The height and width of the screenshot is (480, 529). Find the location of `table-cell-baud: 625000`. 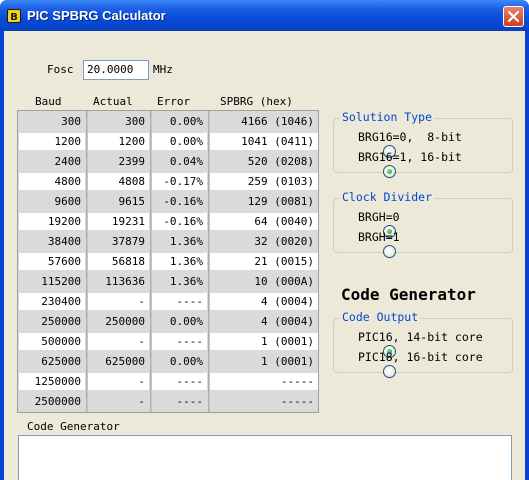

table-cell-baud: 625000 is located at coordinates (61, 361).